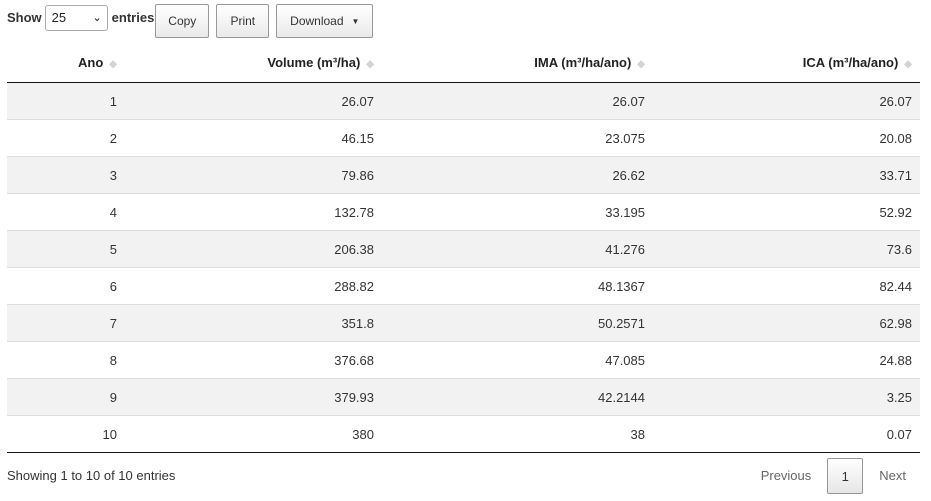 This screenshot has width=931, height=501. What do you see at coordinates (314, 62) in the screenshot?
I see `column-header-label: Volume (m³/ha)` at bounding box center [314, 62].